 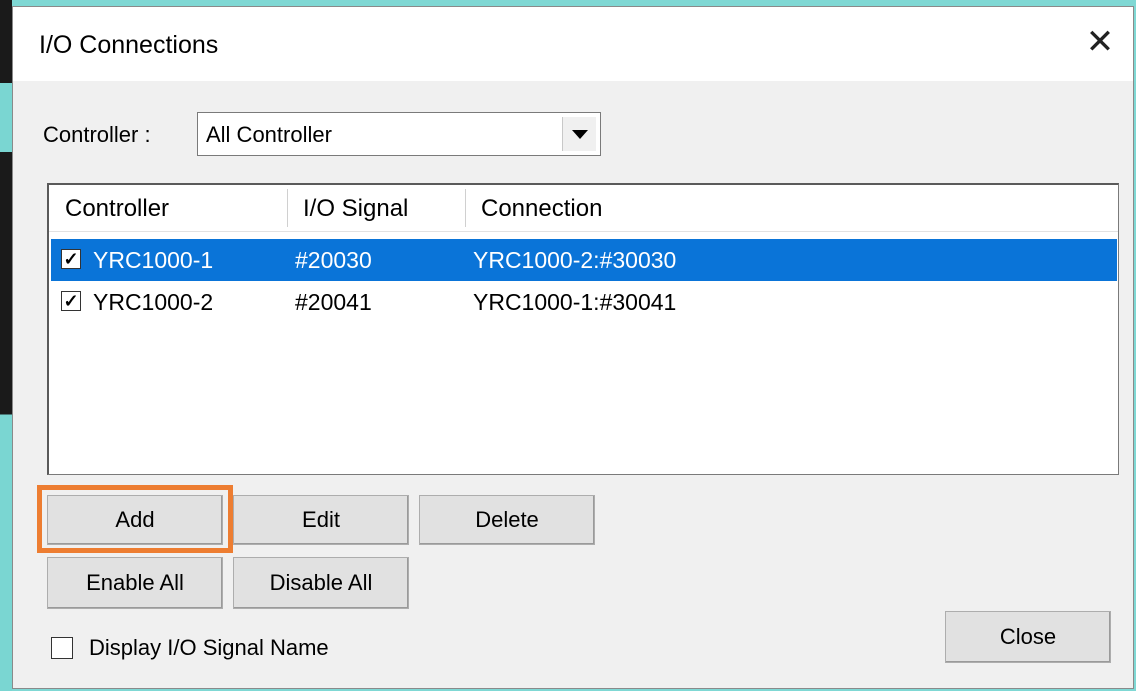 I want to click on display-signal-name-checkbox, so click(x=62, y=648).